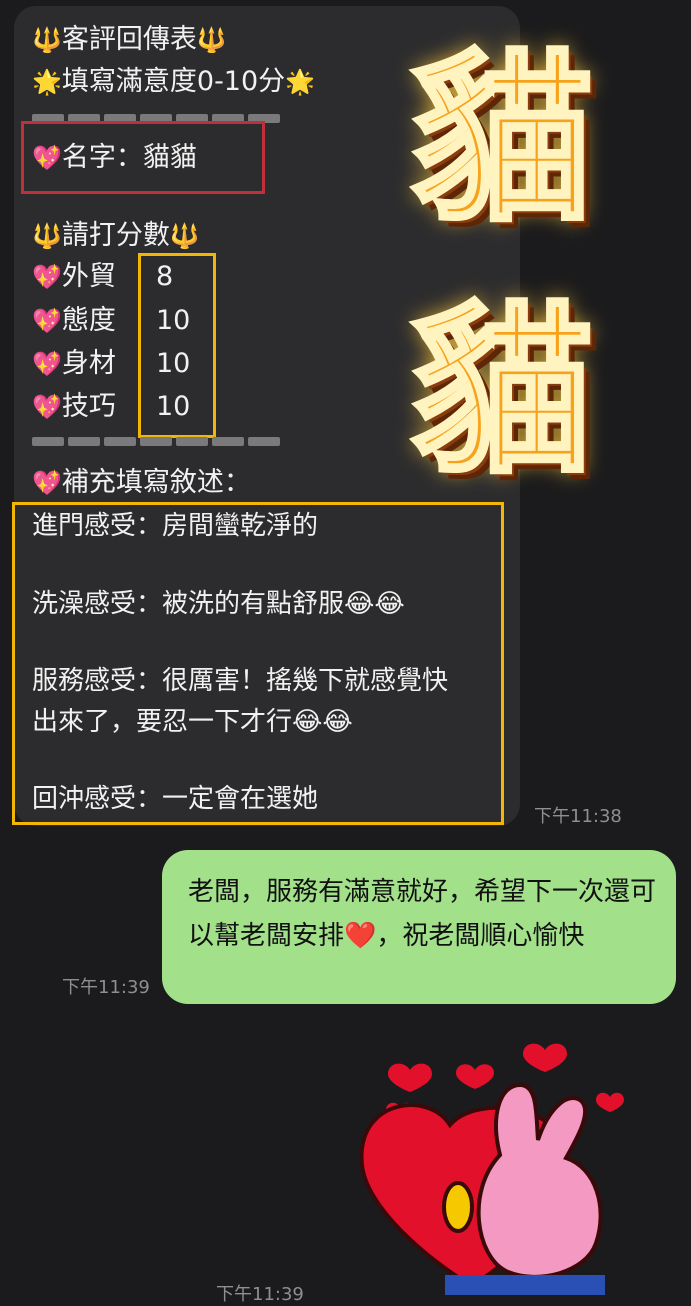 This screenshot has width=691, height=1306. I want to click on review-line: 出來了，要忍一下才行😂😂, so click(192, 722).